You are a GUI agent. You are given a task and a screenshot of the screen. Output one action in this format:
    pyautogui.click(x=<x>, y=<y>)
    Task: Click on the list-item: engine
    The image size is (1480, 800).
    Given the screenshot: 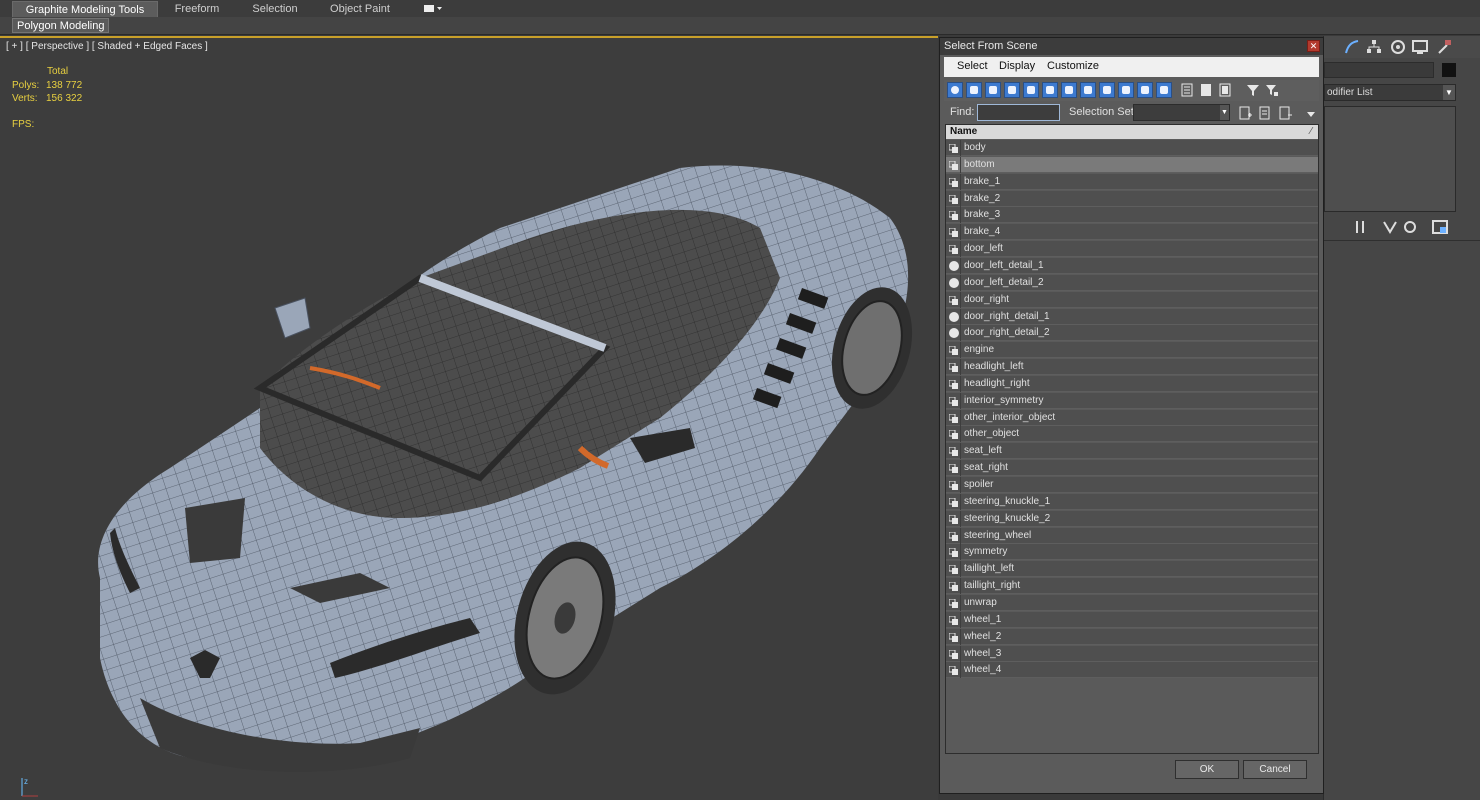 What is the action you would take?
    pyautogui.click(x=1132, y=350)
    